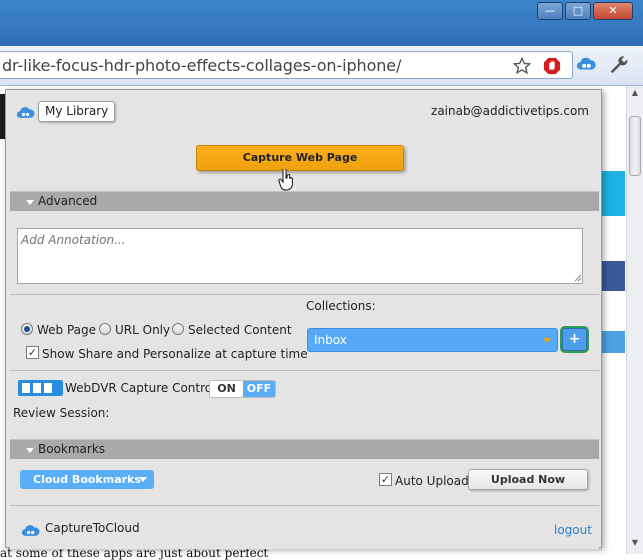  Describe the element at coordinates (550, 11) in the screenshot. I see `minimize-button: —` at that location.